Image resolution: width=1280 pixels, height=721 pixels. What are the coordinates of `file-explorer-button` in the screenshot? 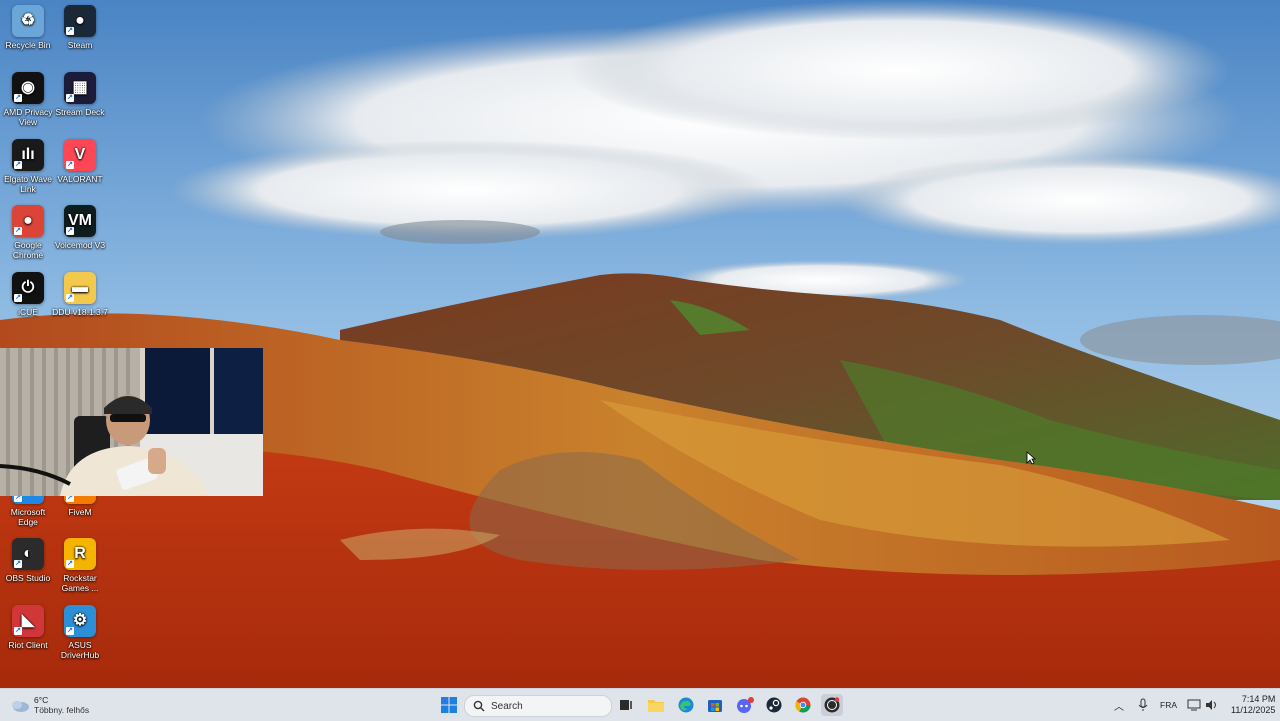 It's located at (656, 705).